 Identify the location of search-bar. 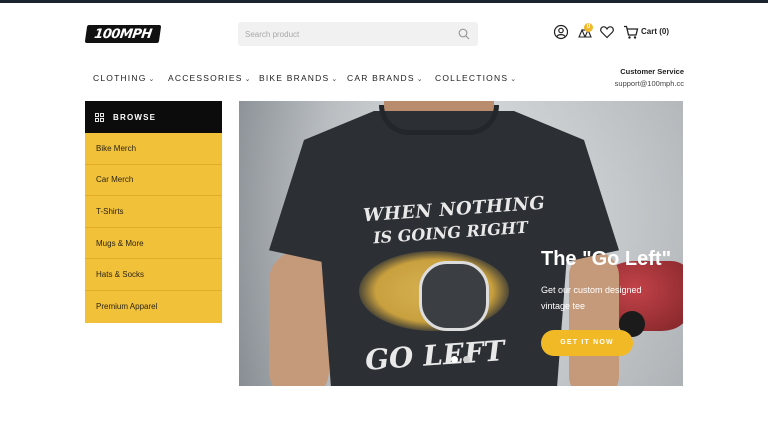
(358, 34).